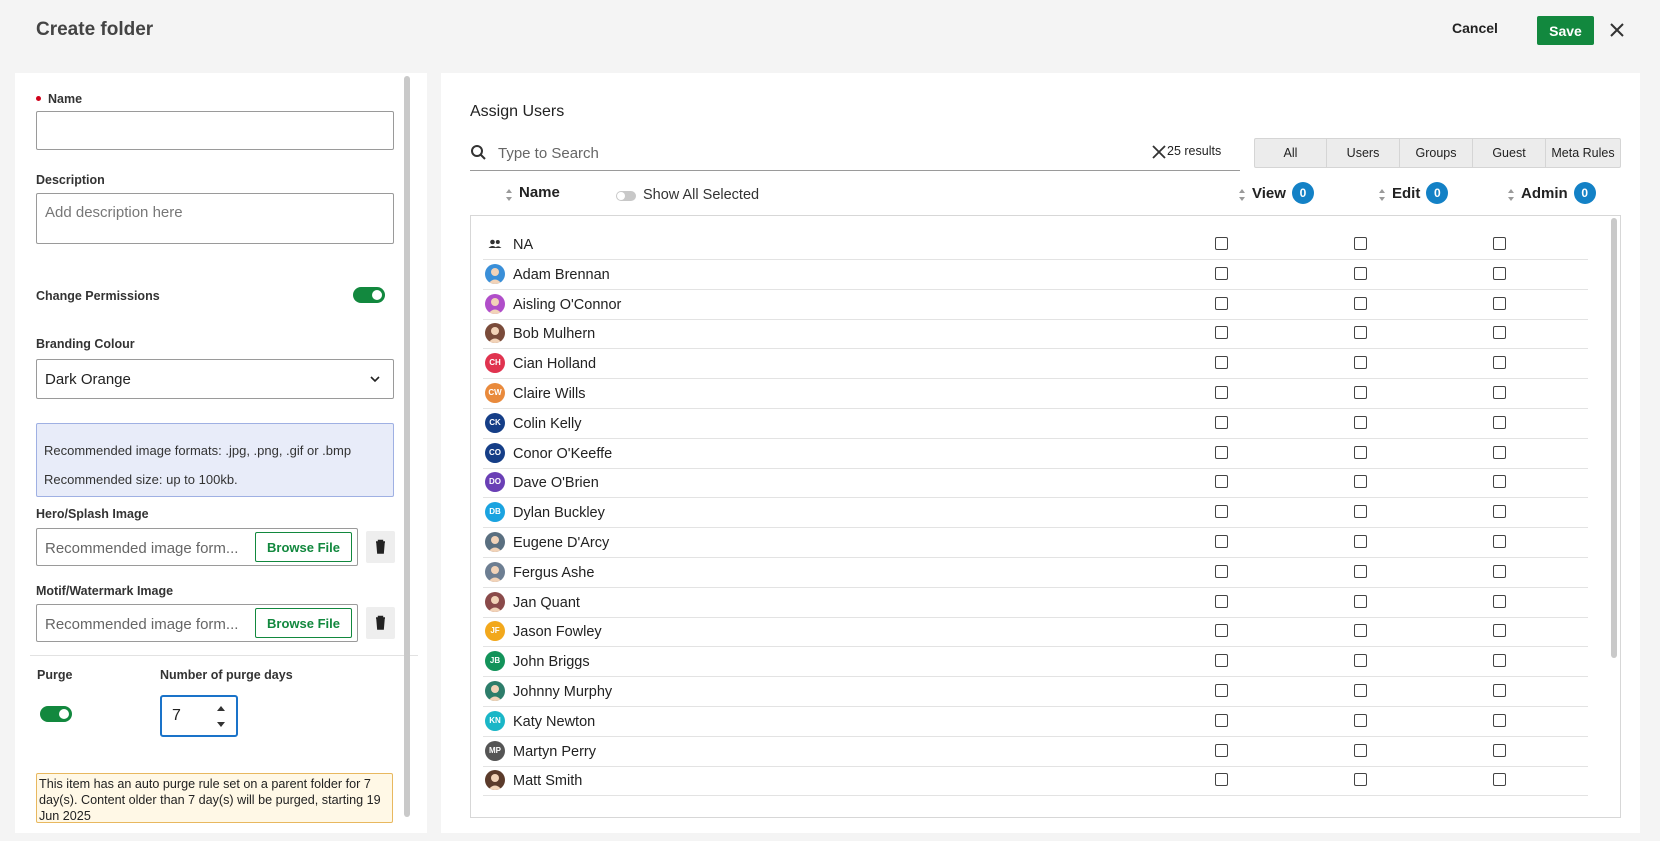 The image size is (1660, 841). I want to click on hero-browse-button: Browse File, so click(303, 547).